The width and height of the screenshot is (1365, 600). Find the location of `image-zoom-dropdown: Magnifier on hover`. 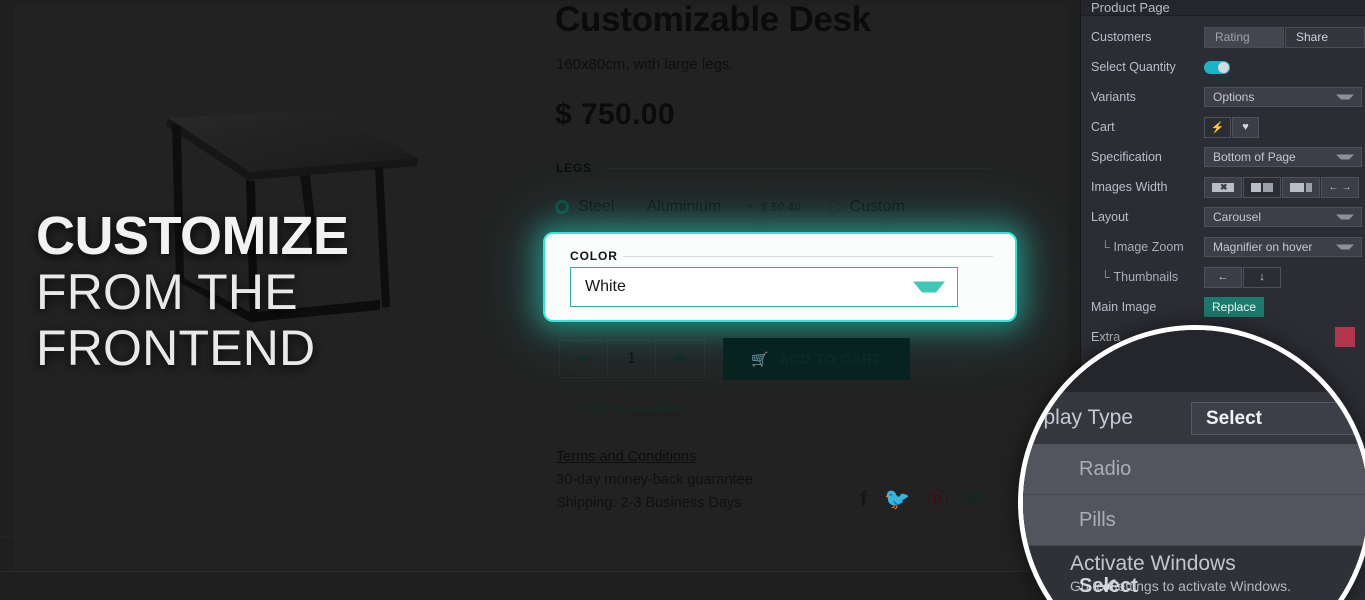

image-zoom-dropdown: Magnifier on hover is located at coordinates (1283, 247).